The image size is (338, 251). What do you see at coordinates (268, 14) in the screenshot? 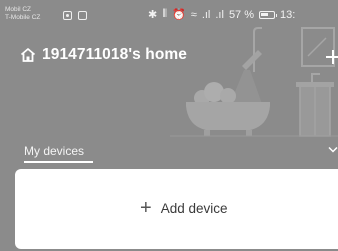
I see `battery-icon` at bounding box center [268, 14].